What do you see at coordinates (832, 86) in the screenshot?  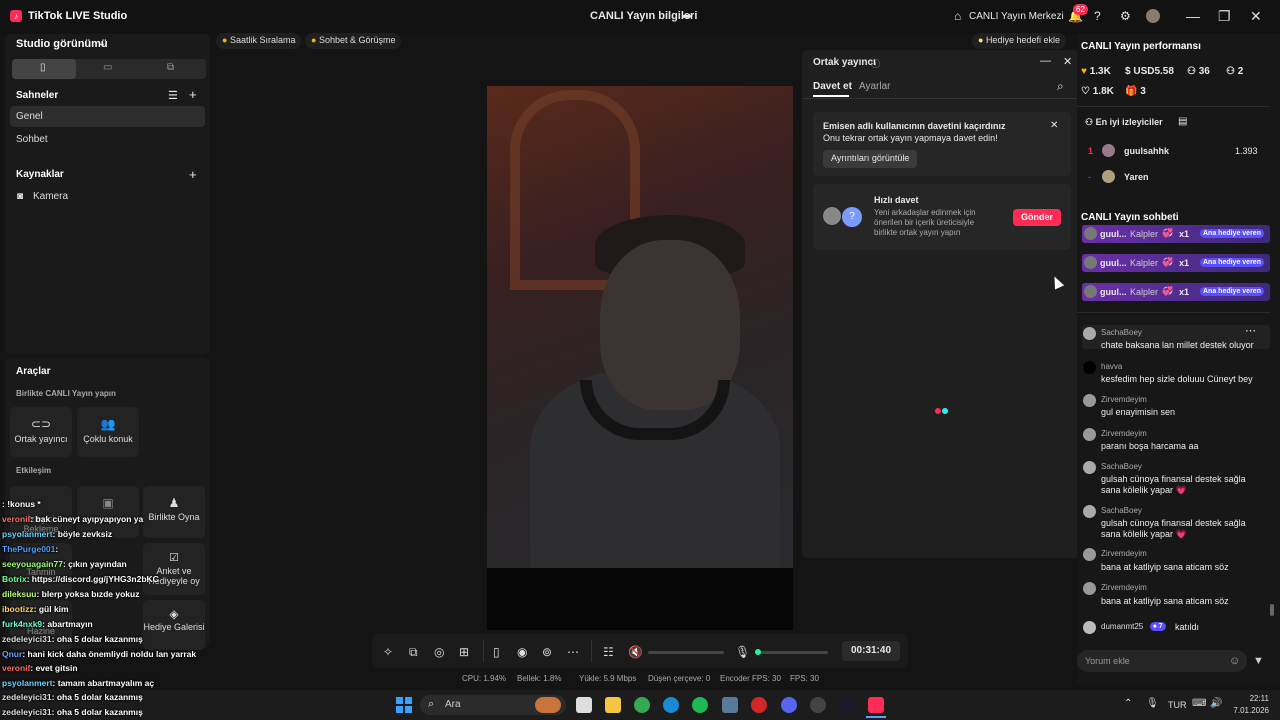 I see `tab-invite: Davet et` at bounding box center [832, 86].